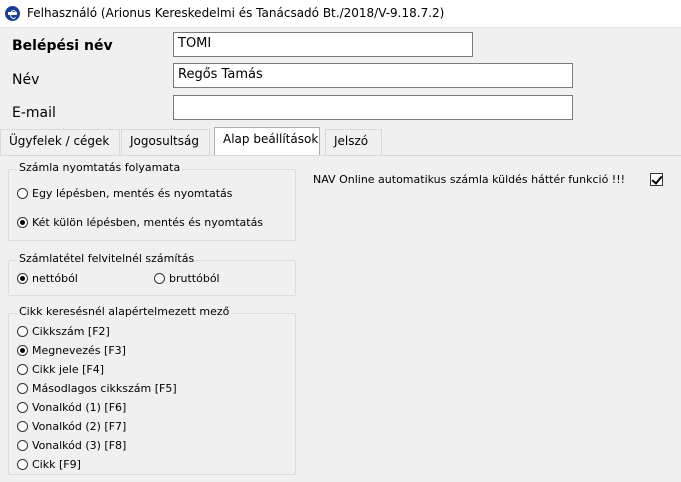 This screenshot has height=482, width=681. Describe the element at coordinates (79, 407) in the screenshot. I see `option-label: Vonalkód (1) [F6]` at that location.